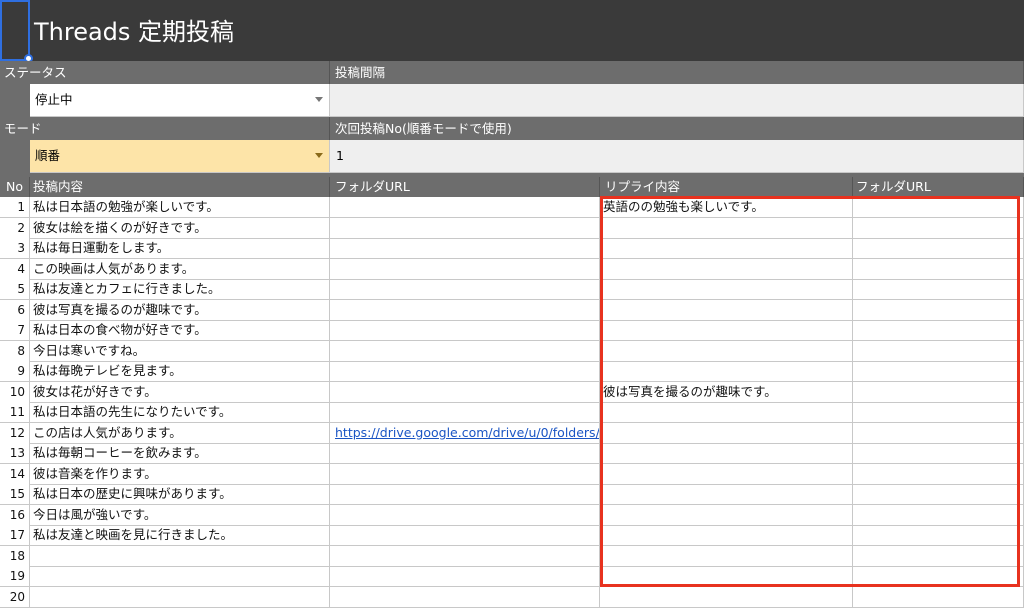 The image size is (1024, 608). I want to click on status-gutter, so click(15, 100).